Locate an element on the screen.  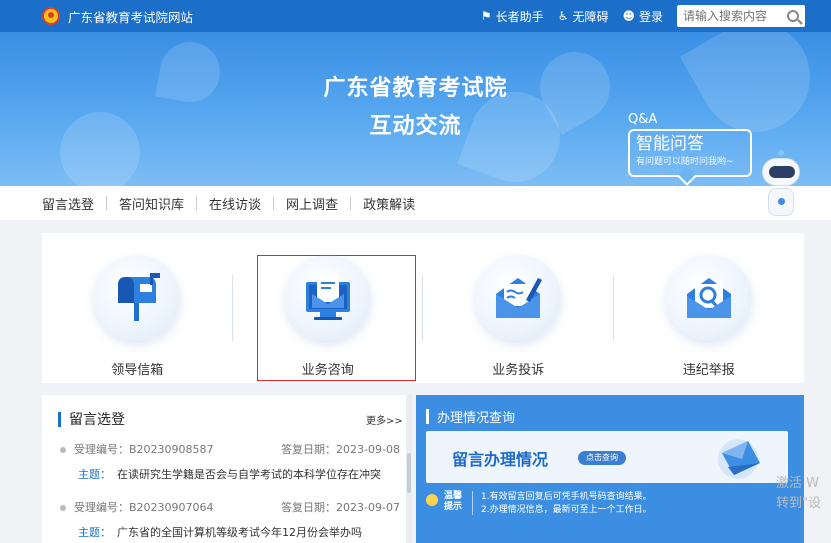
elder-helper-link: ⚑ 长者助手 is located at coordinates (512, 16).